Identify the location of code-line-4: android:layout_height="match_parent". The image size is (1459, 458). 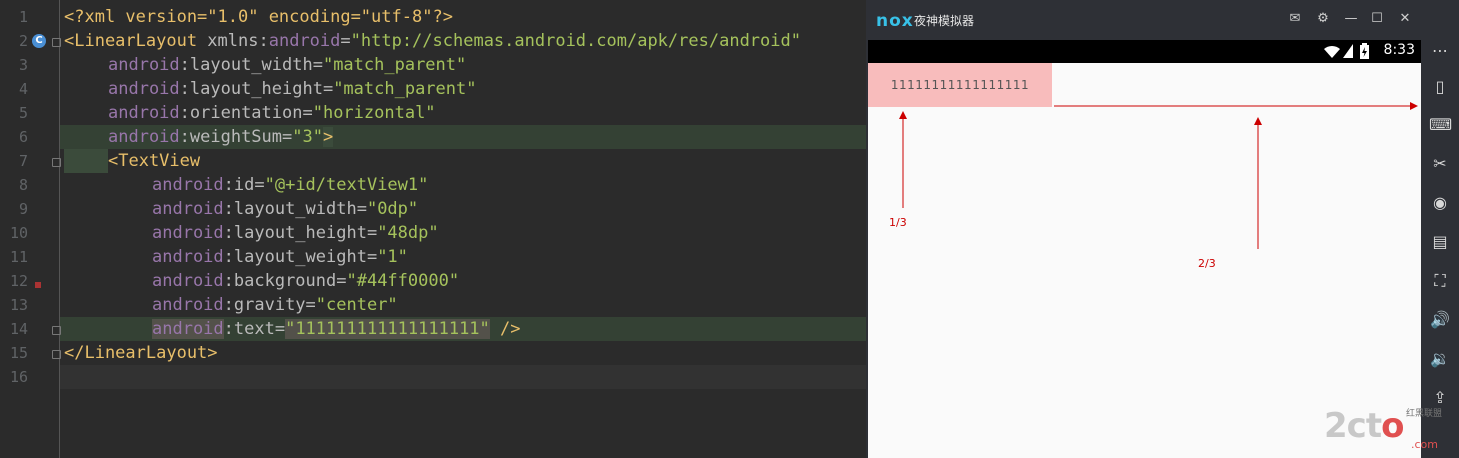
(465, 89).